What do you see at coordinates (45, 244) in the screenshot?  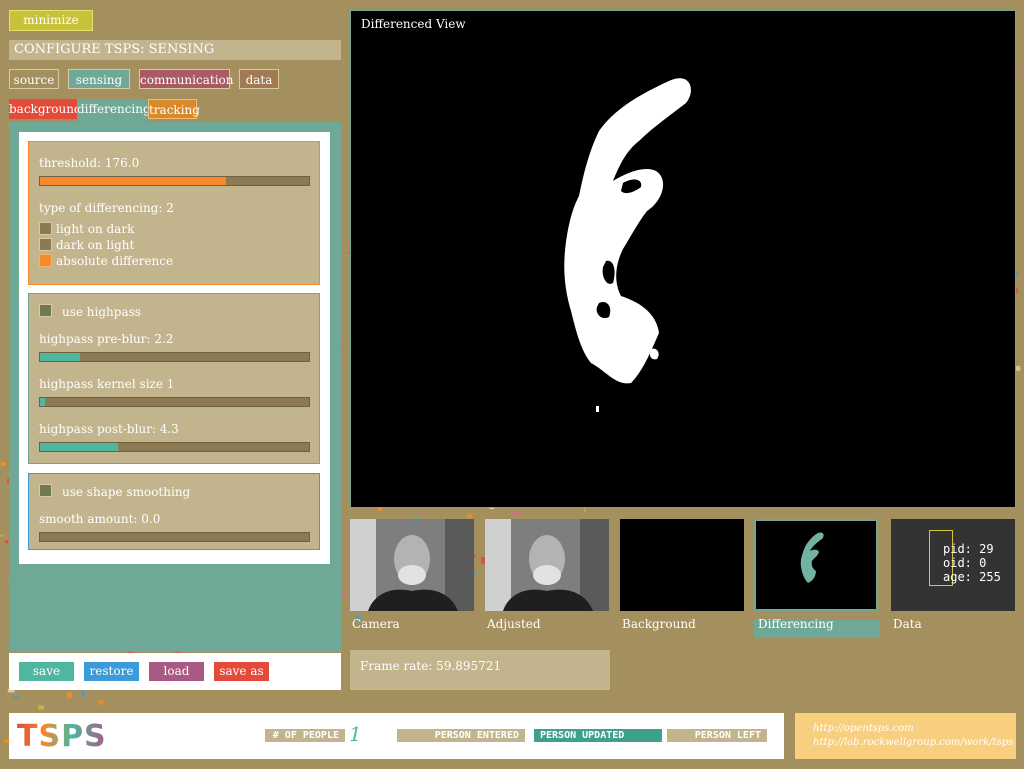 I see `dark-on-light-checkbox` at bounding box center [45, 244].